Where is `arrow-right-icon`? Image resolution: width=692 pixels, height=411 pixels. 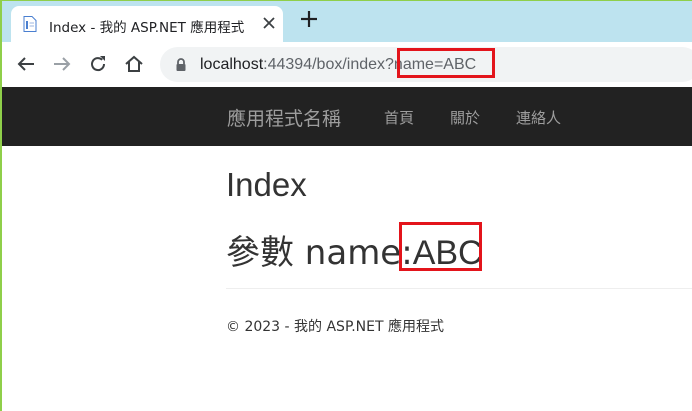 arrow-right-icon is located at coordinates (62, 64).